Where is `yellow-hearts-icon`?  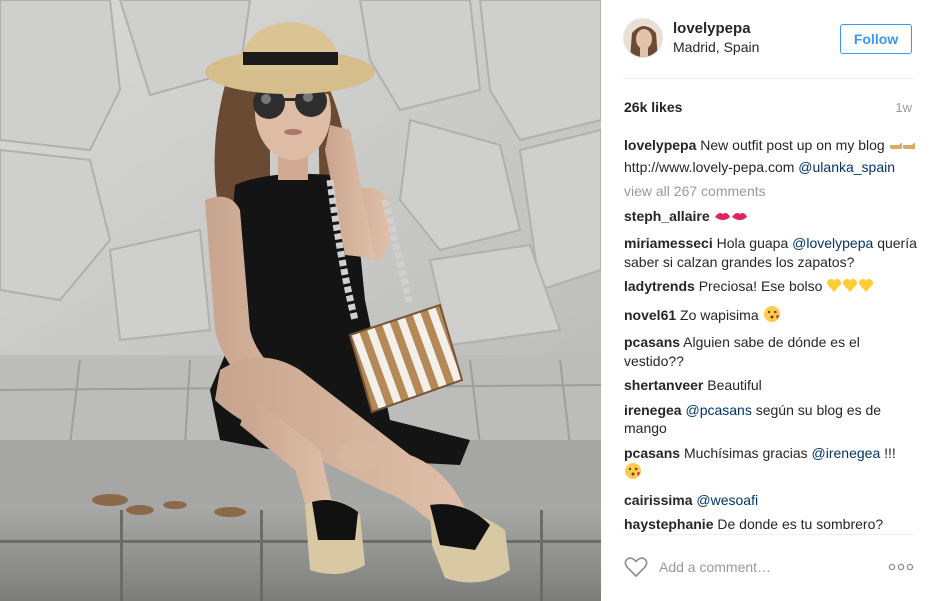
yellow-hearts-icon is located at coordinates (850, 288).